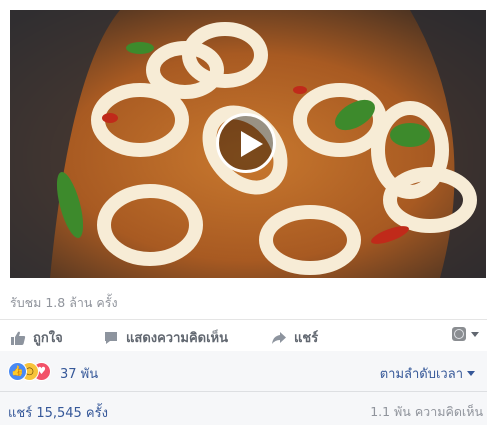  I want to click on share-button: แชร์, so click(294, 337).